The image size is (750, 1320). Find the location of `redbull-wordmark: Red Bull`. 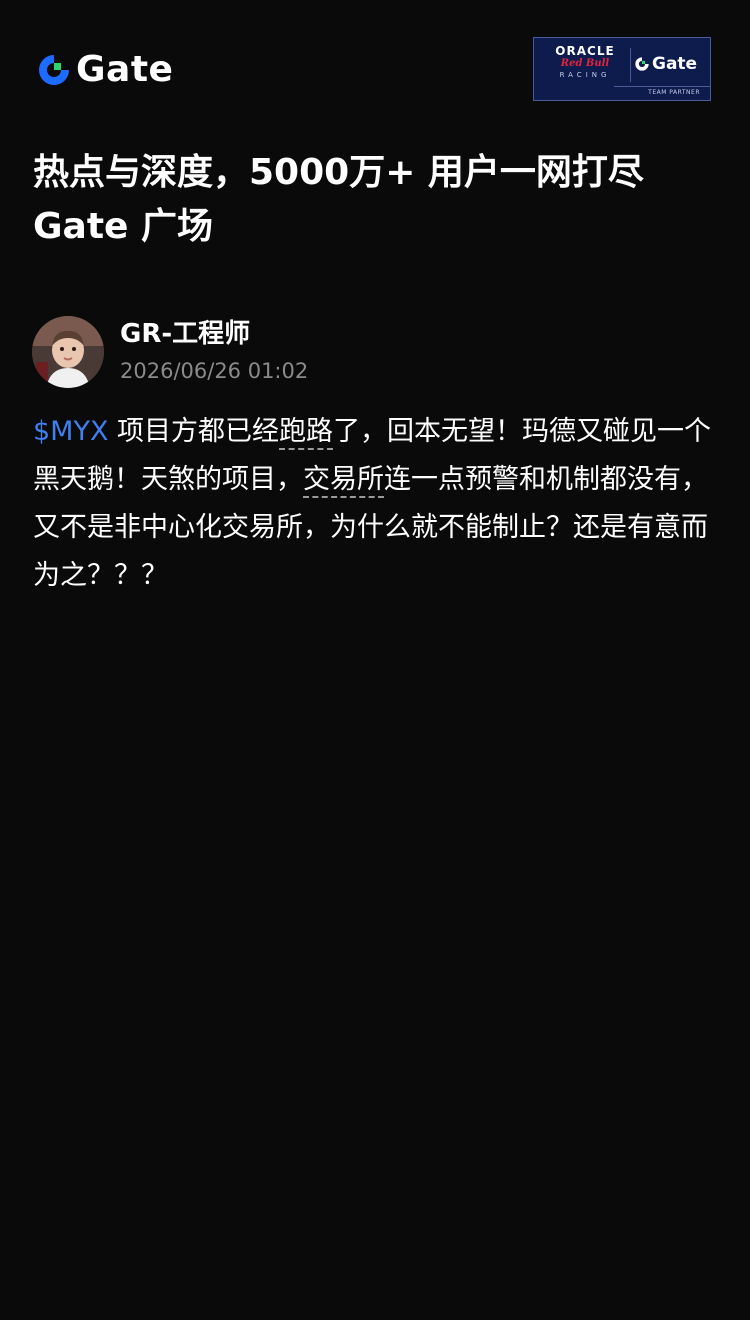

redbull-wordmark: Red Bull is located at coordinates (585, 63).